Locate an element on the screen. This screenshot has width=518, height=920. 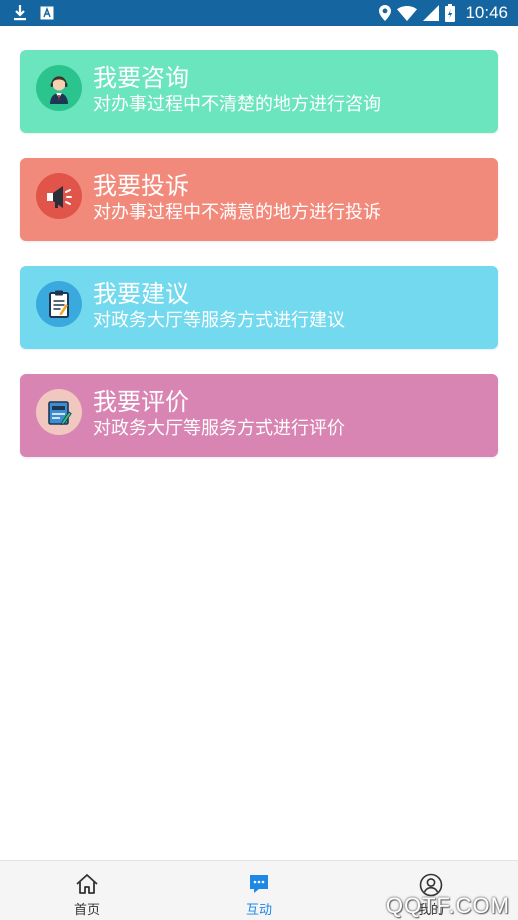
card-suggestion: 我要建议 对政务大厅等服务方式进行建议 is located at coordinates (259, 307).